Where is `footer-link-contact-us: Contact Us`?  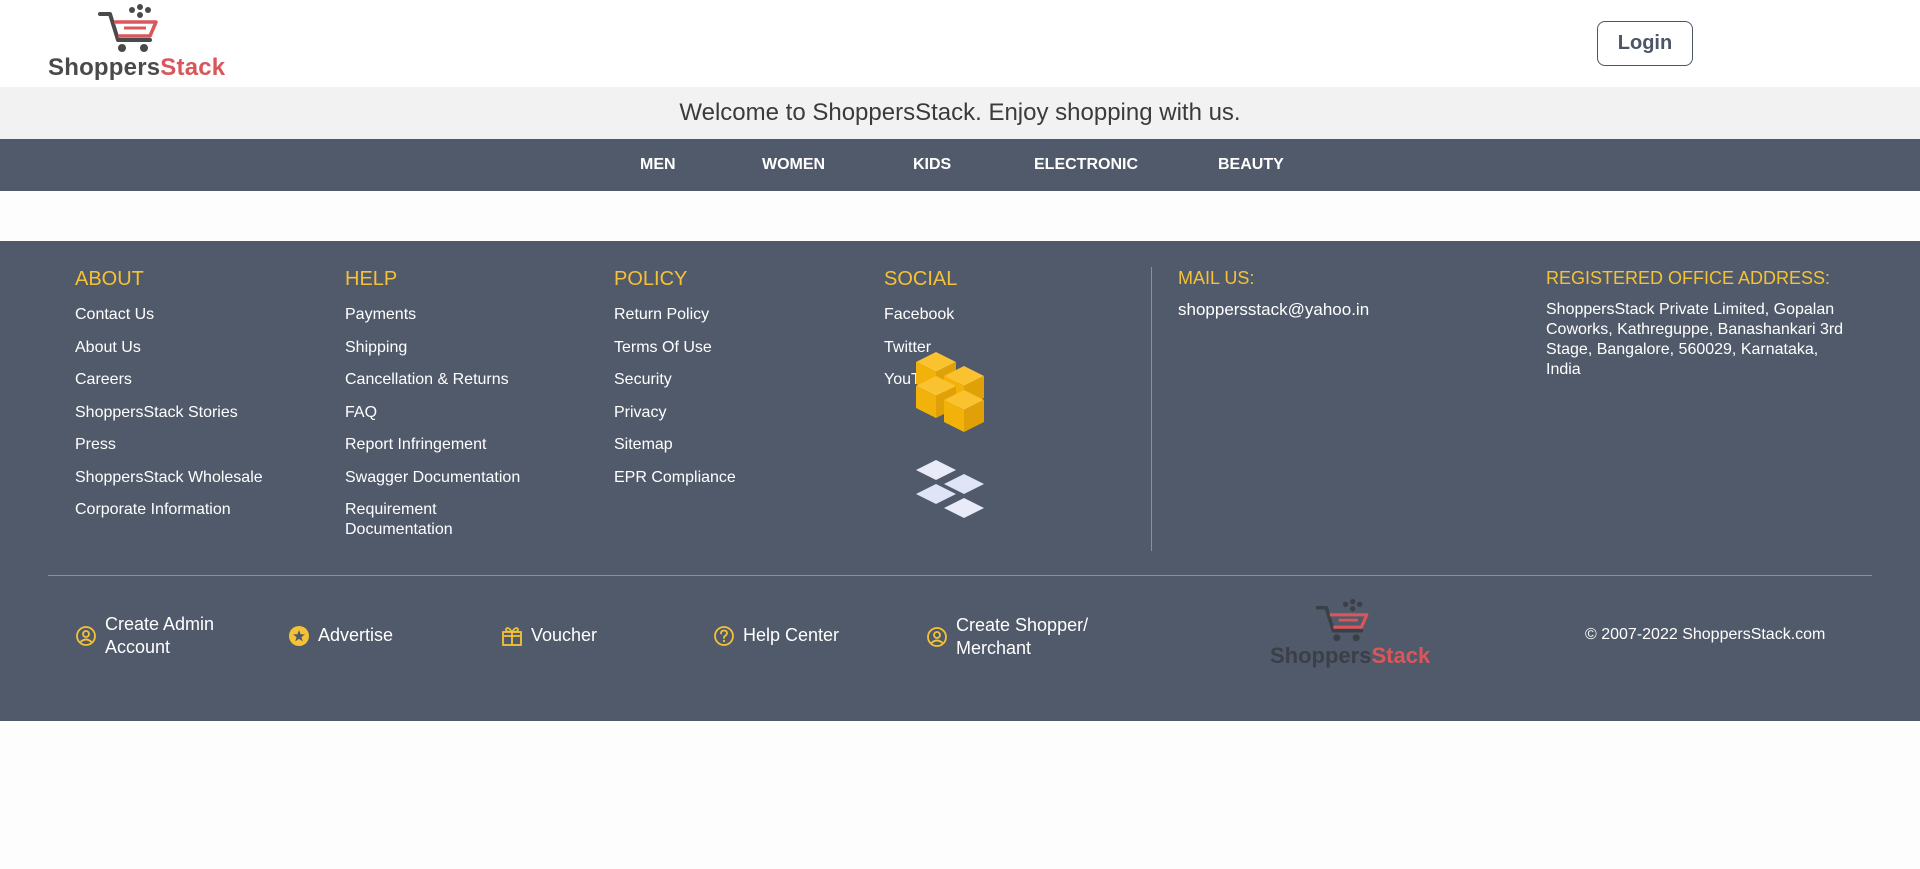
footer-link-contact-us: Contact Us is located at coordinates (169, 315).